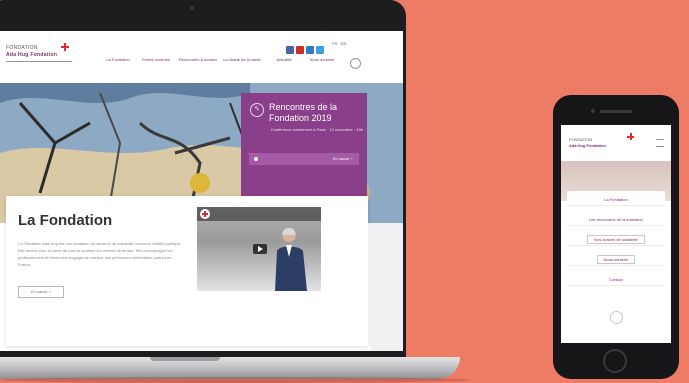 Image resolution: width=689 pixels, height=383 pixels. Describe the element at coordinates (303, 112) in the screenshot. I see `event-title: Rencontres de la Fondation 2019` at that location.